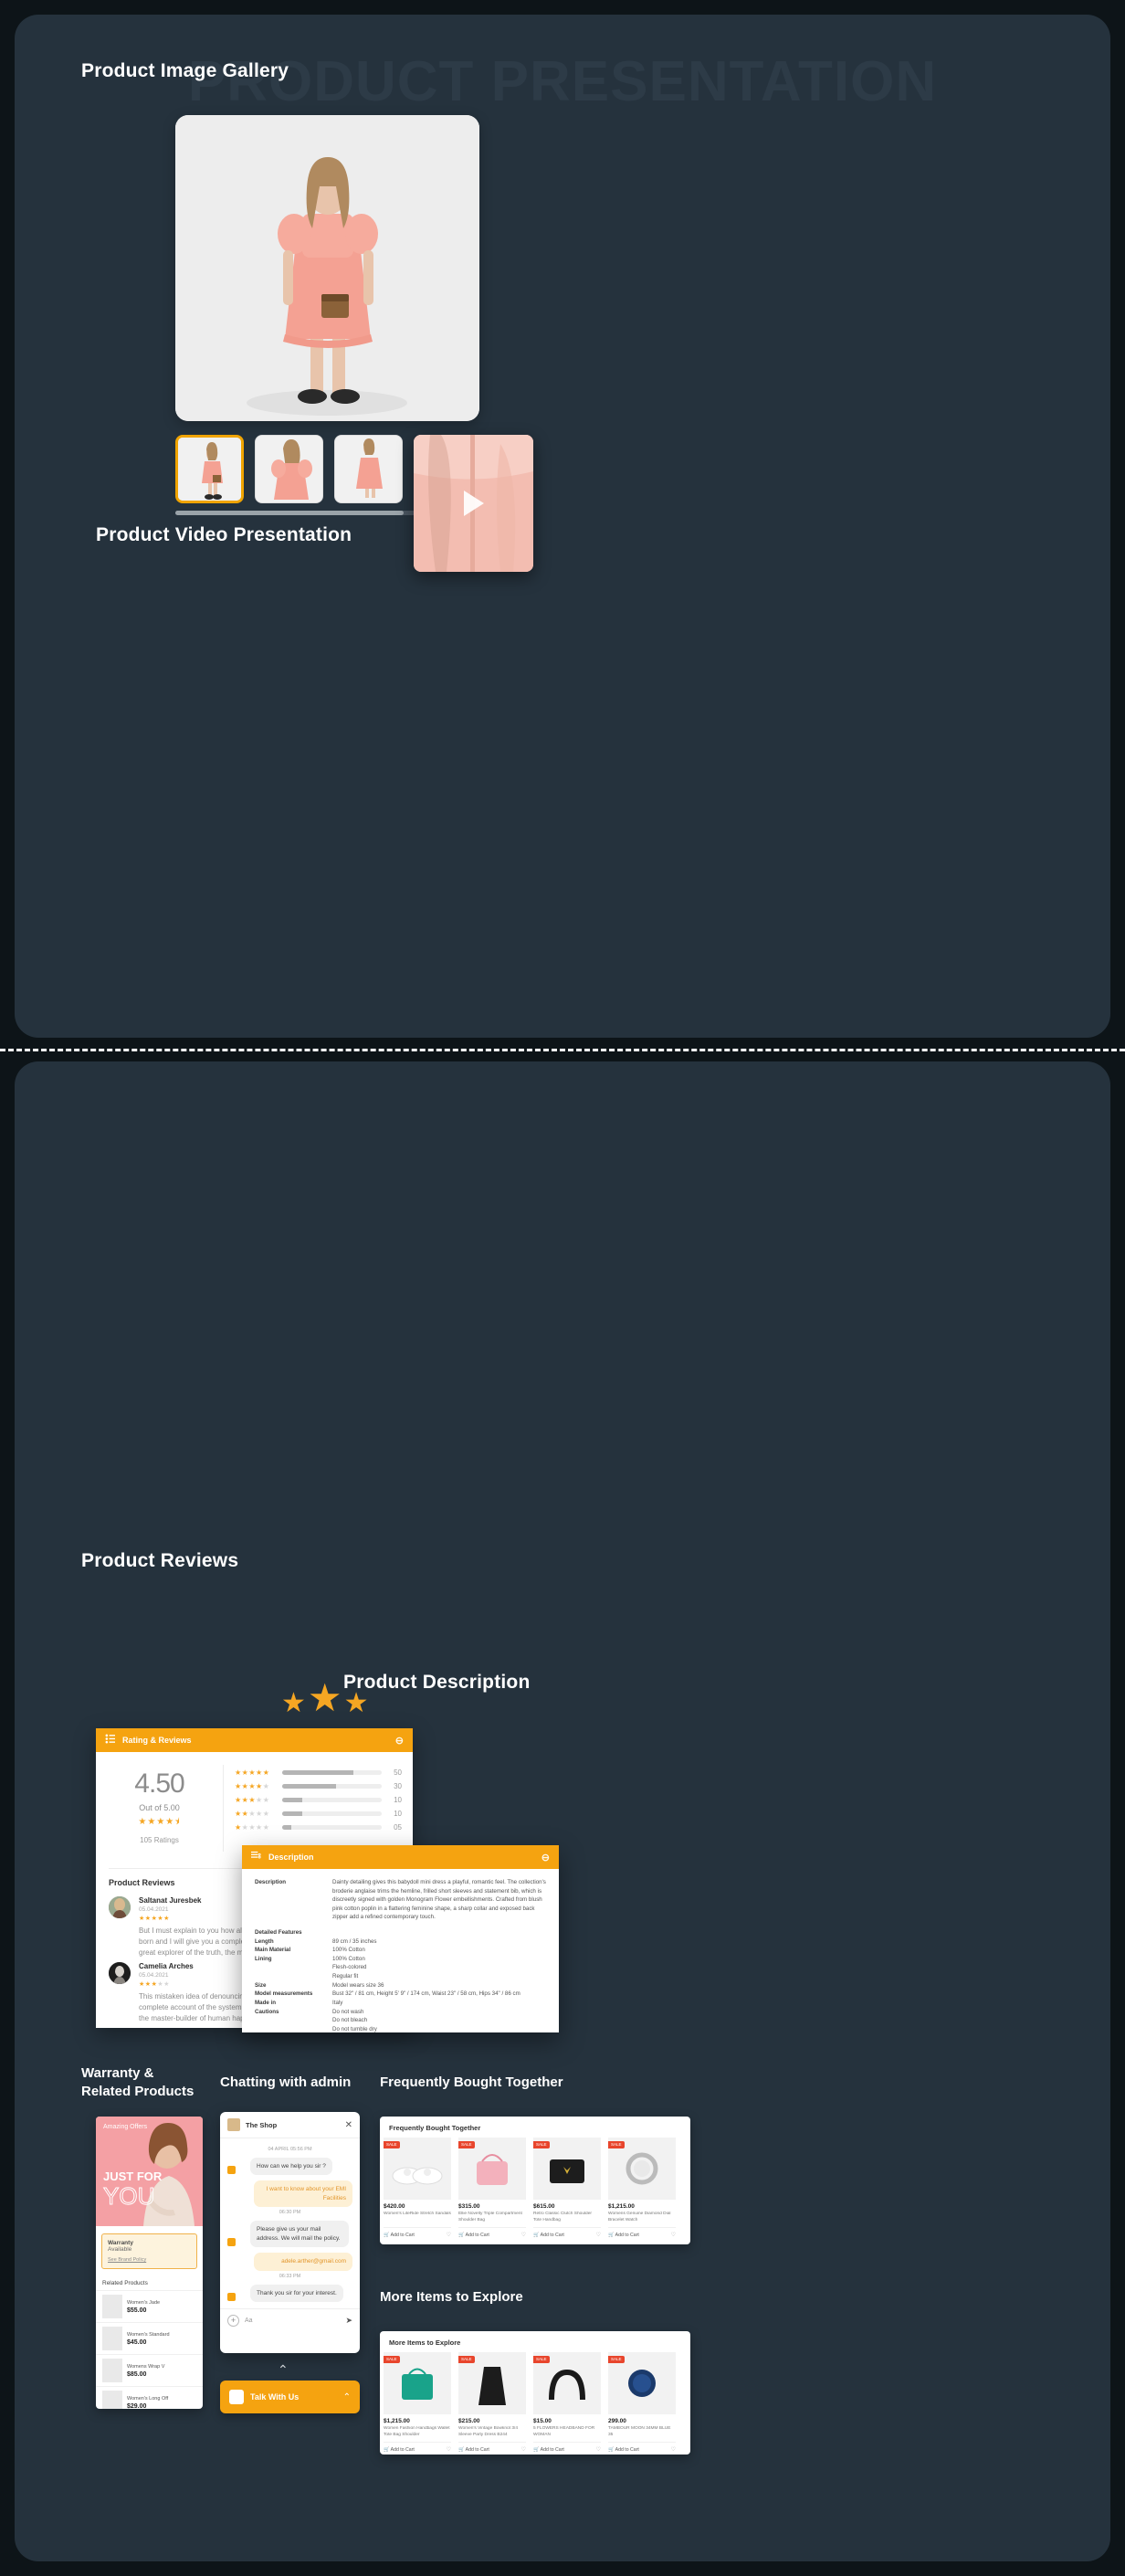  Describe the element at coordinates (348, 2321) in the screenshot. I see `send-icon: ➤` at that location.